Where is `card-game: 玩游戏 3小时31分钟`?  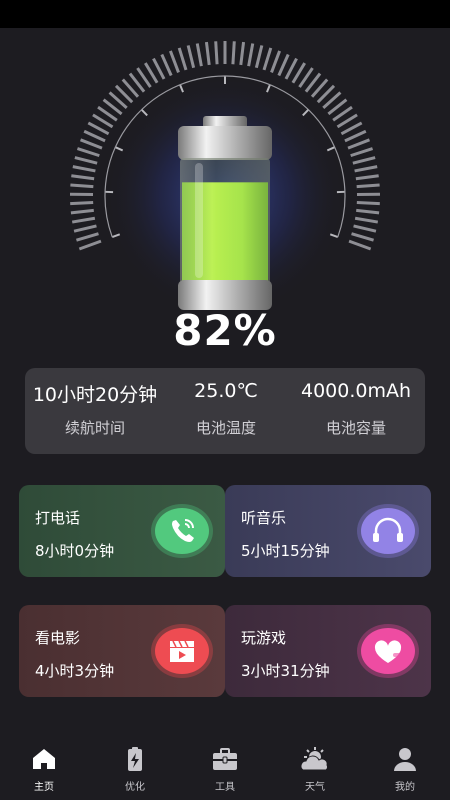
card-game: 玩游戏 3小时31分钟 is located at coordinates (328, 651).